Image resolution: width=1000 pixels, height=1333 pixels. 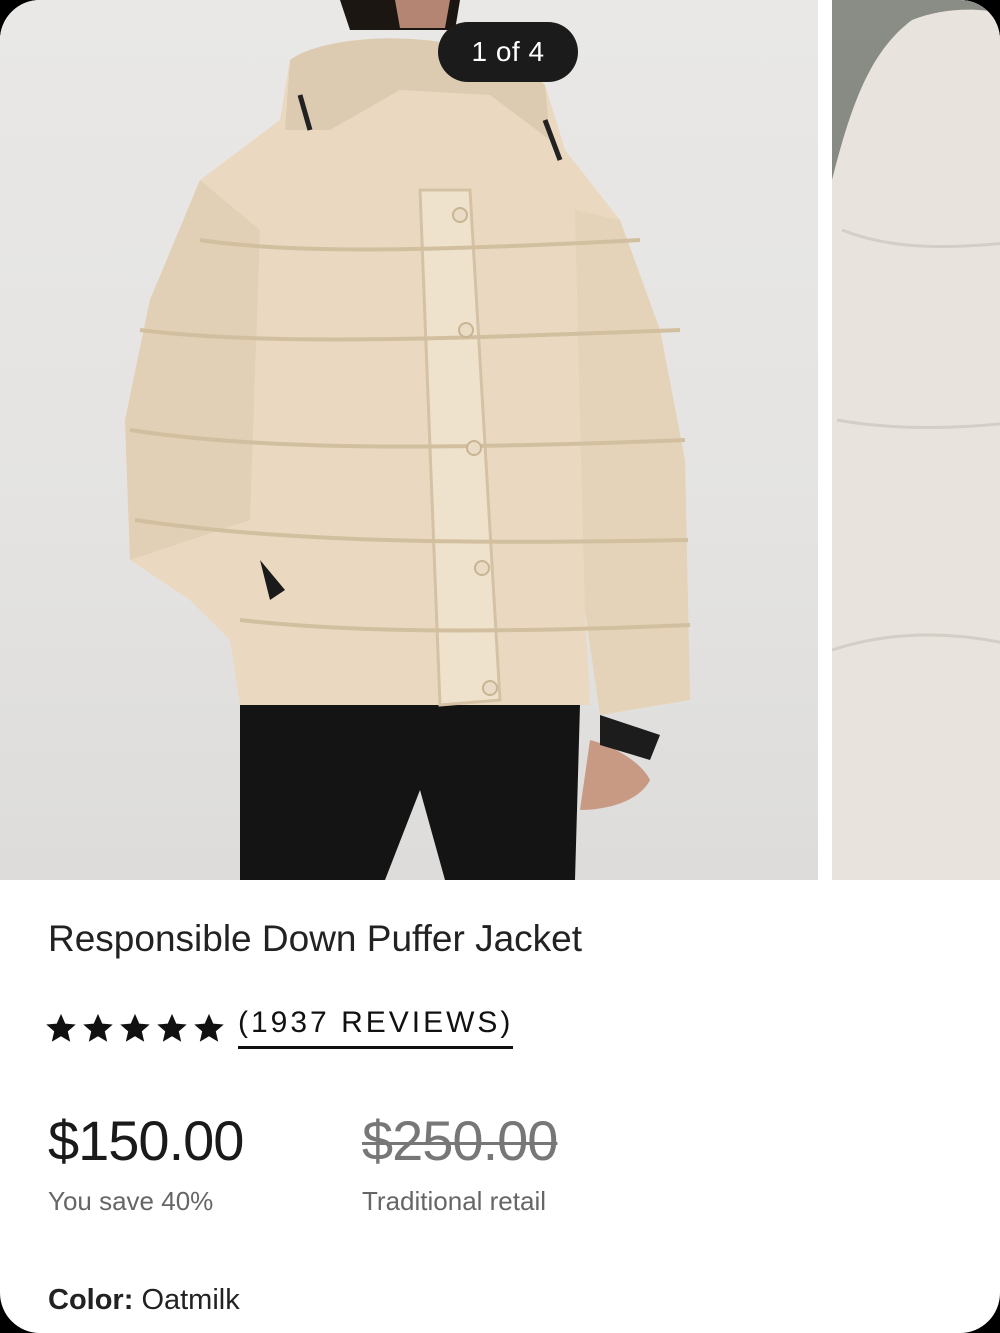 What do you see at coordinates (190, 1300) in the screenshot?
I see `color-value: Oatmilk` at bounding box center [190, 1300].